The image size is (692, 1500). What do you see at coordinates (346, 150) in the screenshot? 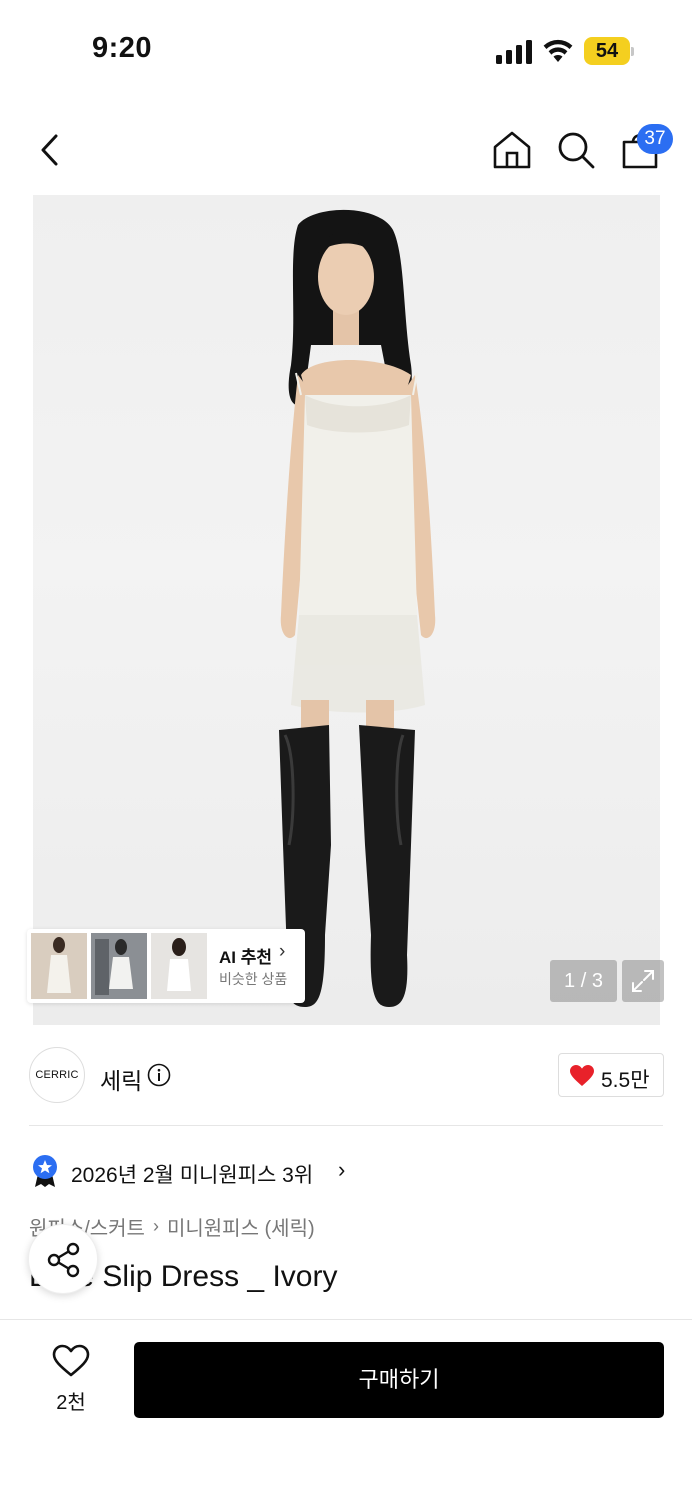
I see `top-nav-bar` at bounding box center [346, 150].